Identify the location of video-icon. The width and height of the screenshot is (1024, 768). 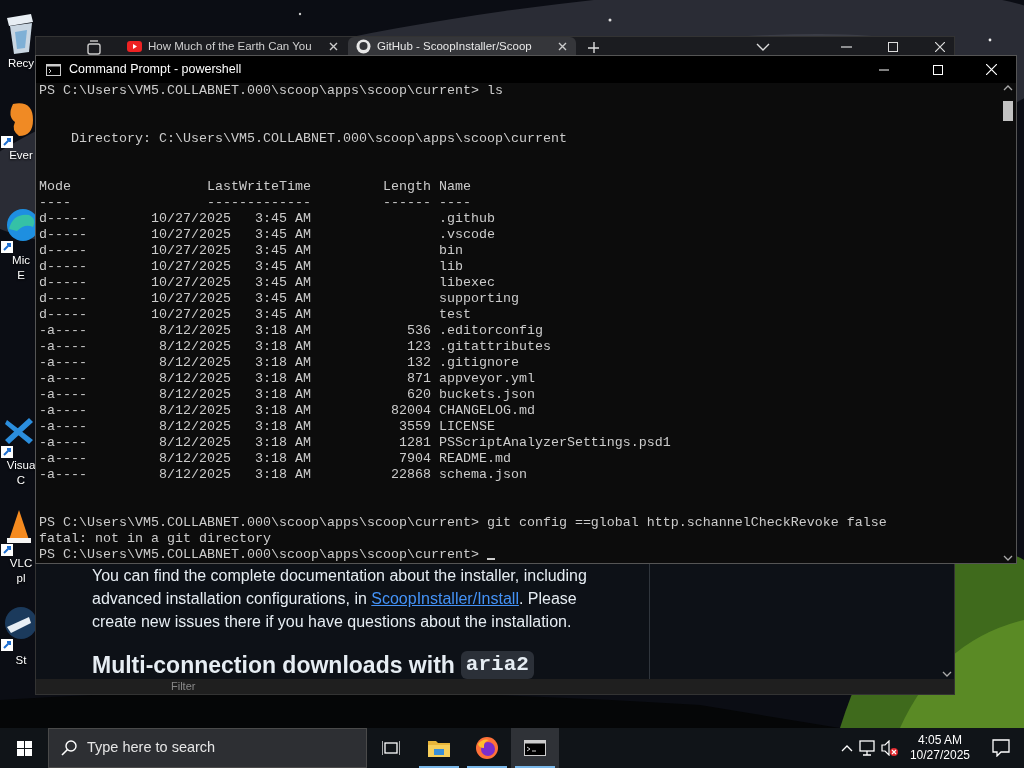
(134, 46).